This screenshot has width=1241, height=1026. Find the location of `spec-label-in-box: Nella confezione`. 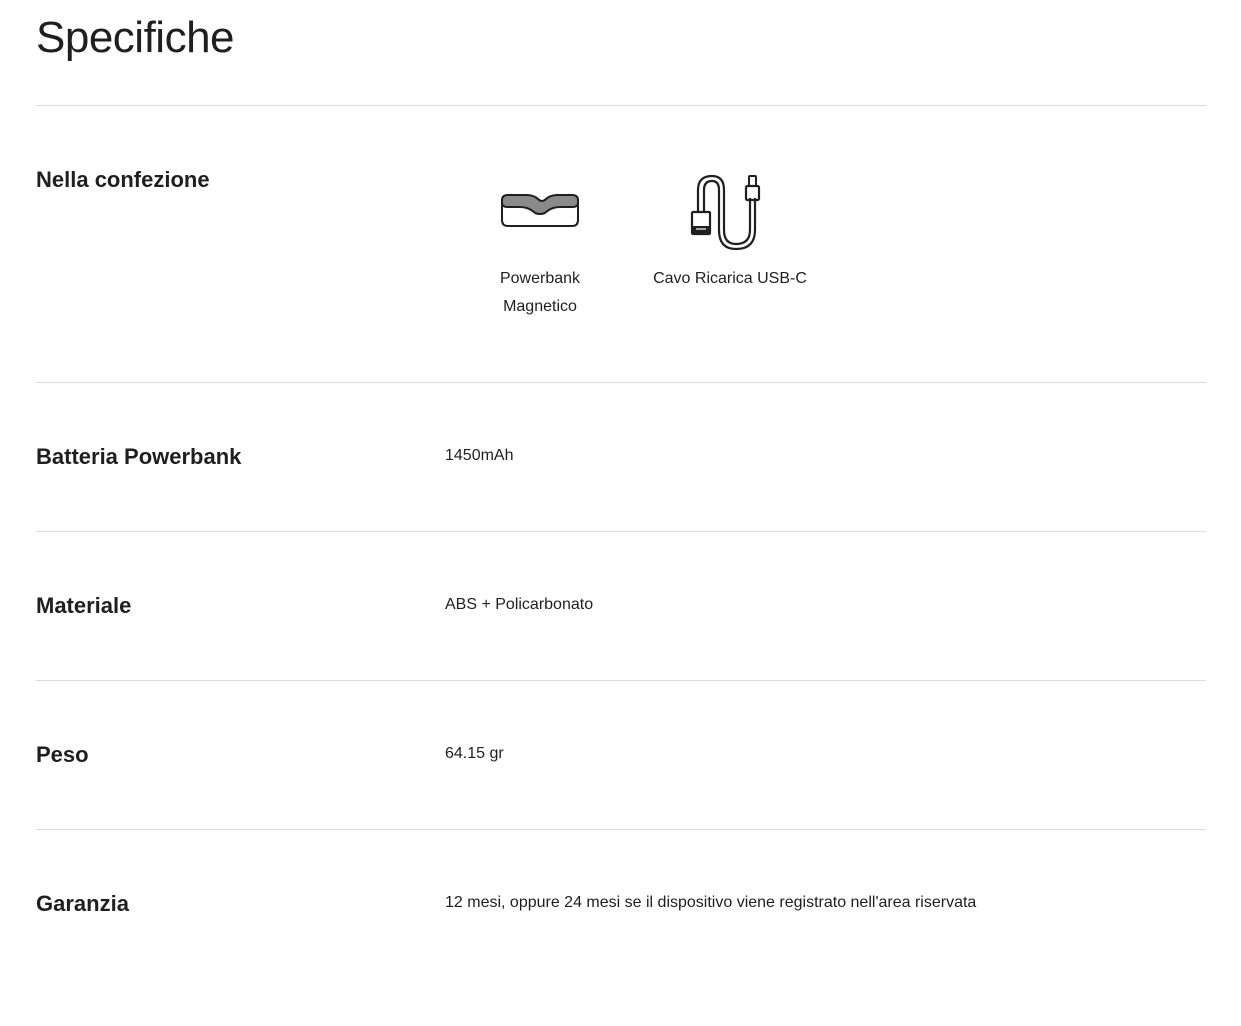

spec-label-in-box: Nella confezione is located at coordinates (123, 179).